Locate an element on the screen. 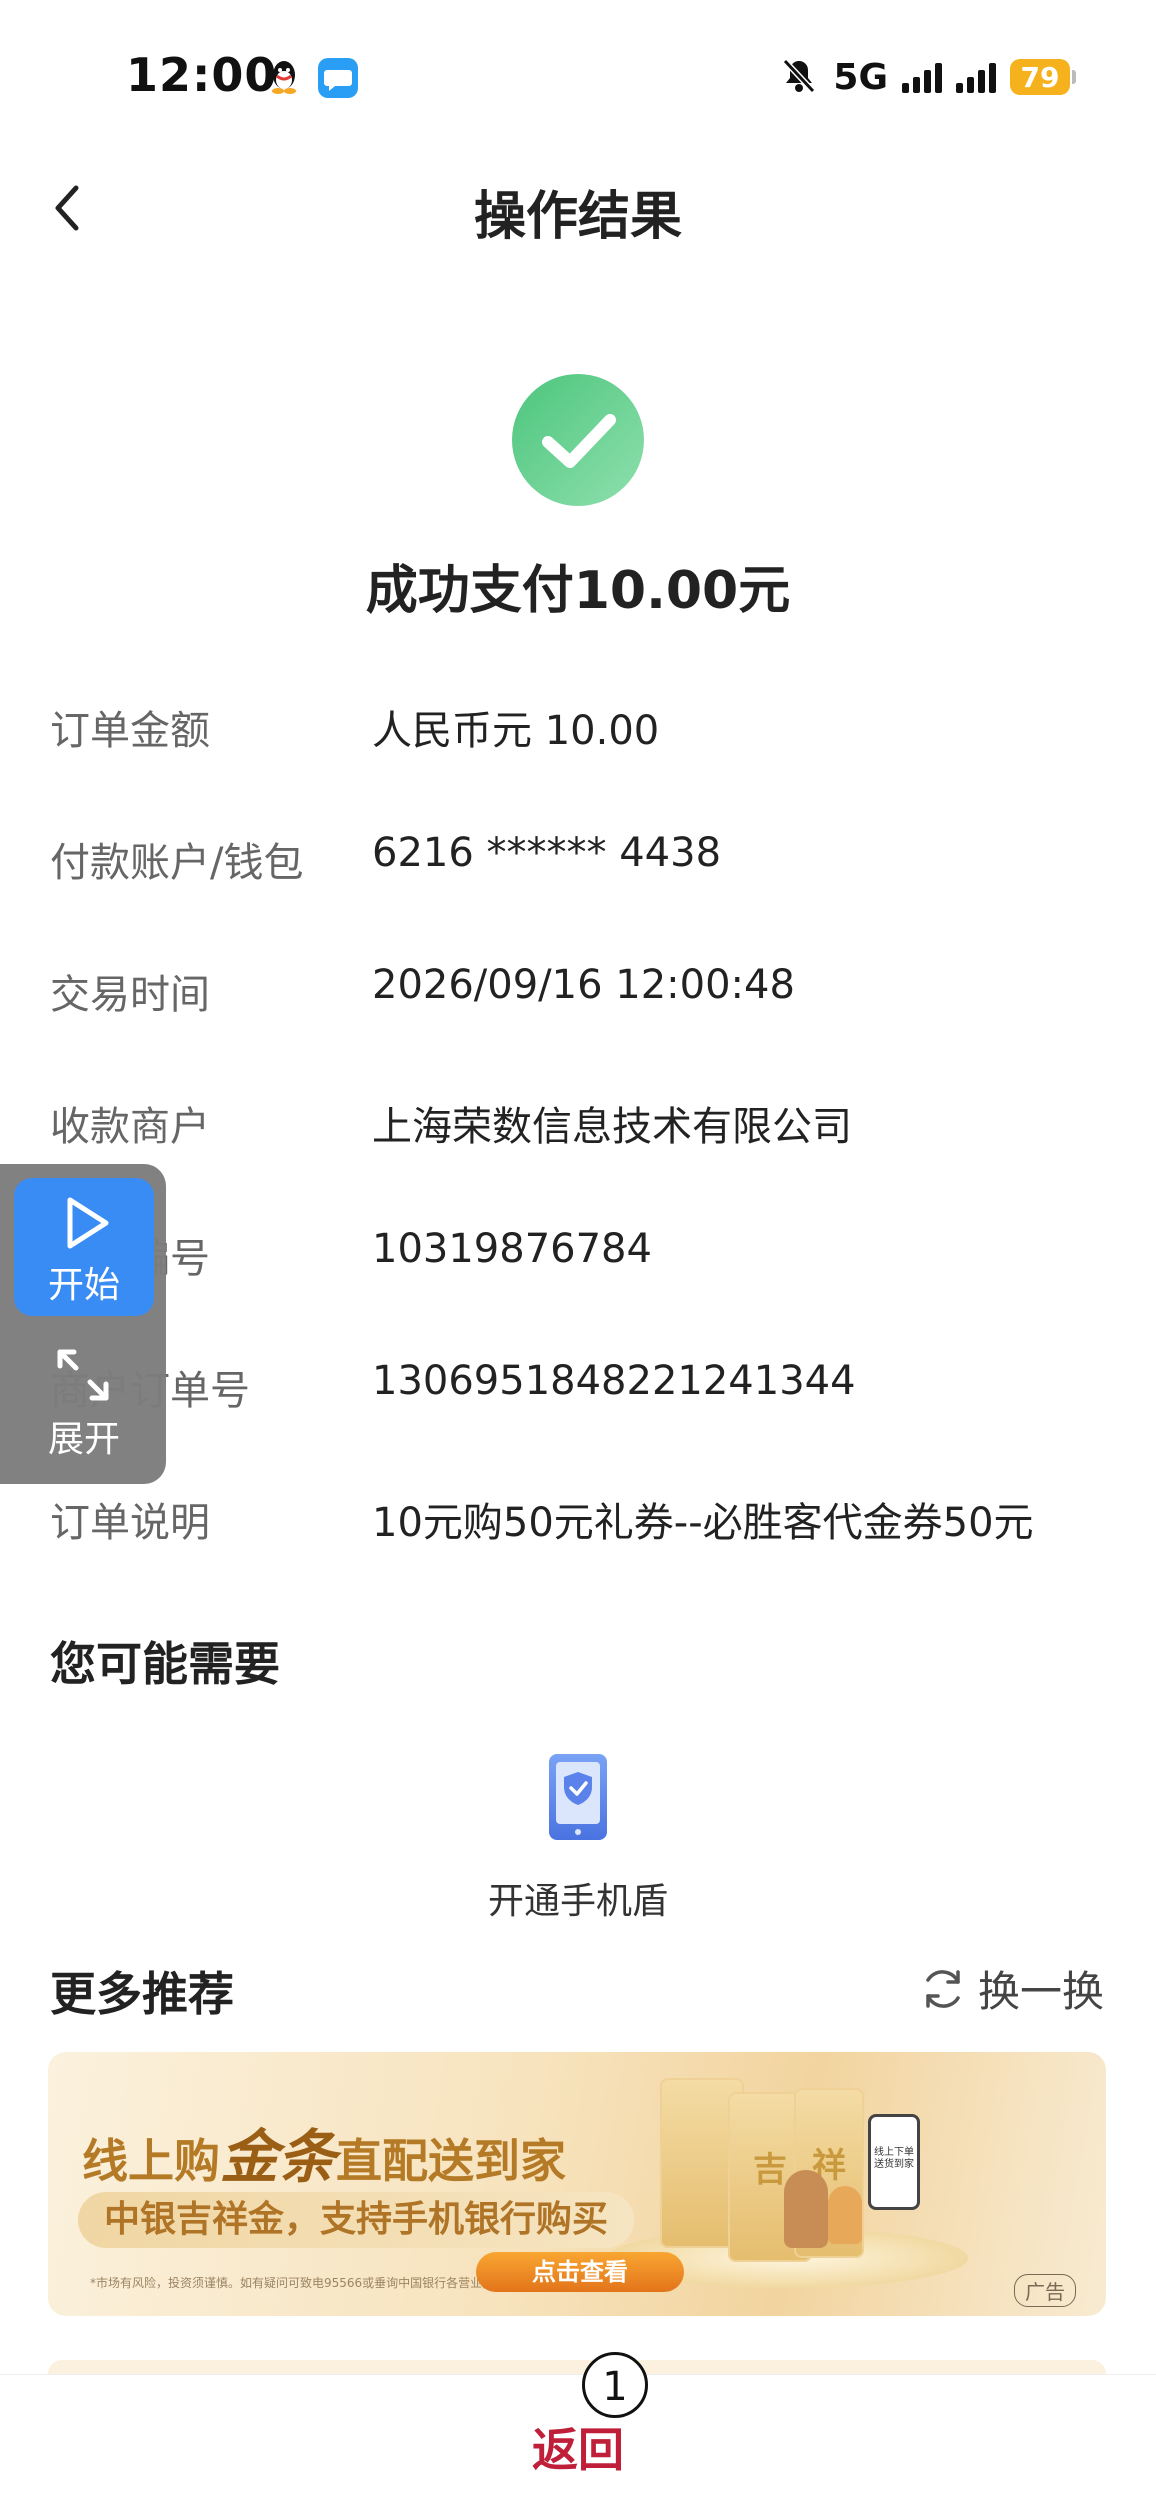 Image resolution: width=1156 pixels, height=2511 pixels. page-title: 操作结果 is located at coordinates (577, 217).